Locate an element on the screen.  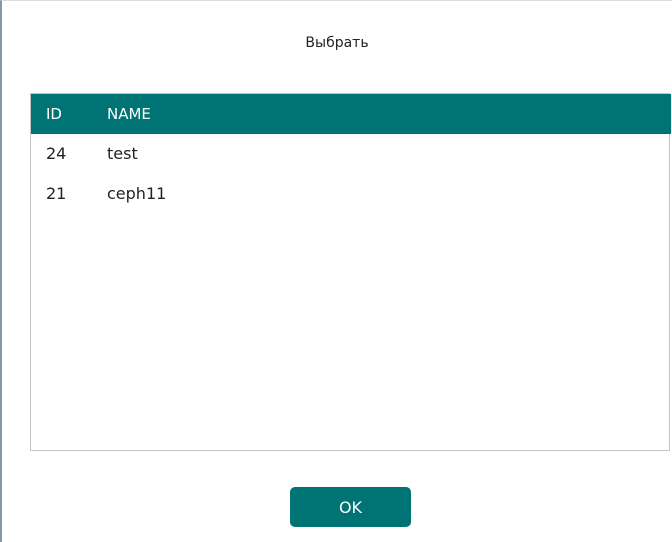
table-row: 24 test is located at coordinates (350, 154).